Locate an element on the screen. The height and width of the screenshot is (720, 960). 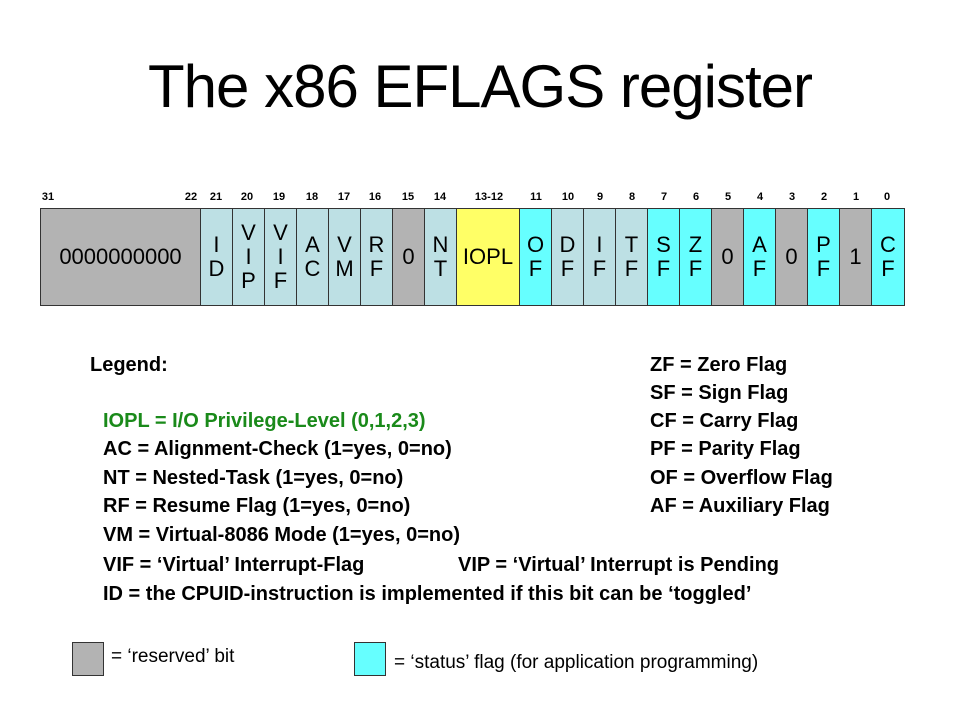
bit-cell-letter: M is located at coordinates (344, 268).